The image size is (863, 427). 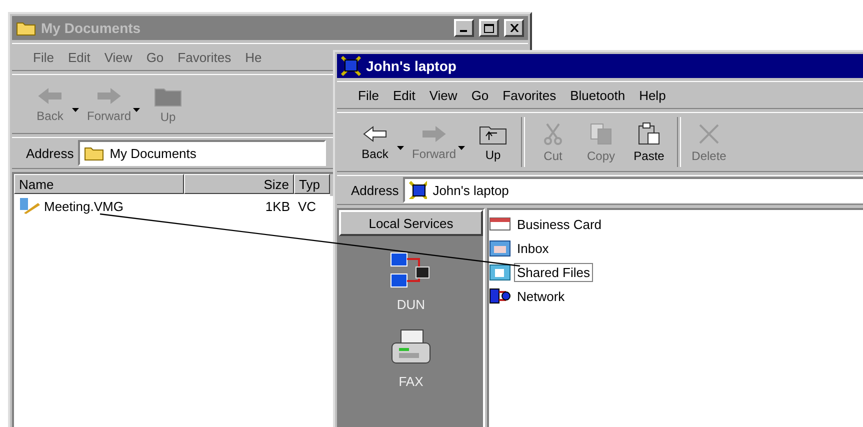 I want to click on window-title: John's laptop, so click(x=412, y=66).